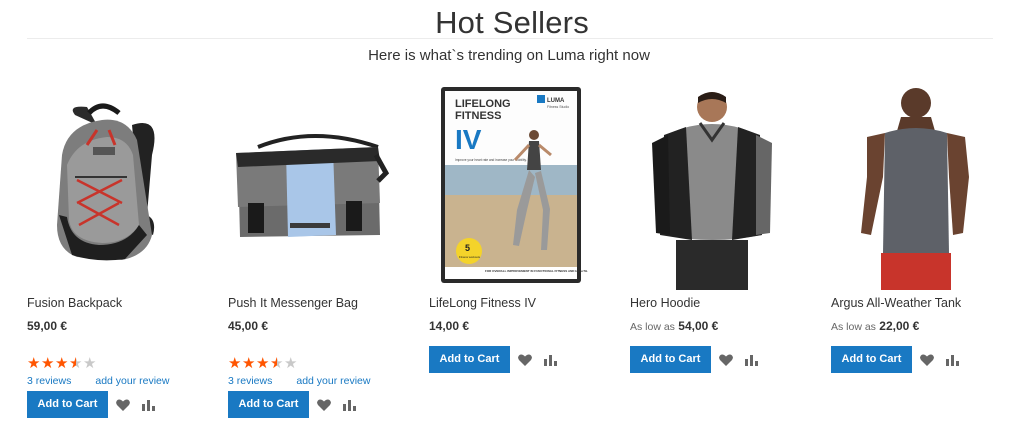 This screenshot has width=1024, height=445. Describe the element at coordinates (478, 116) in the screenshot. I see `dvd-title-2: FITNESS` at that location.